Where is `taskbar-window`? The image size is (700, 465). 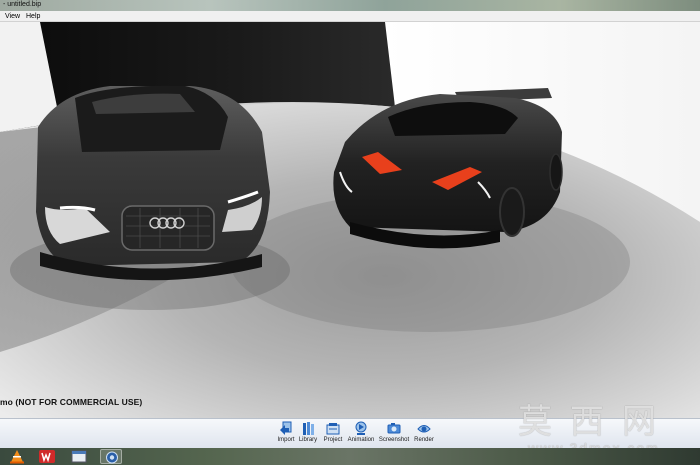 taskbar-window is located at coordinates (79, 456).